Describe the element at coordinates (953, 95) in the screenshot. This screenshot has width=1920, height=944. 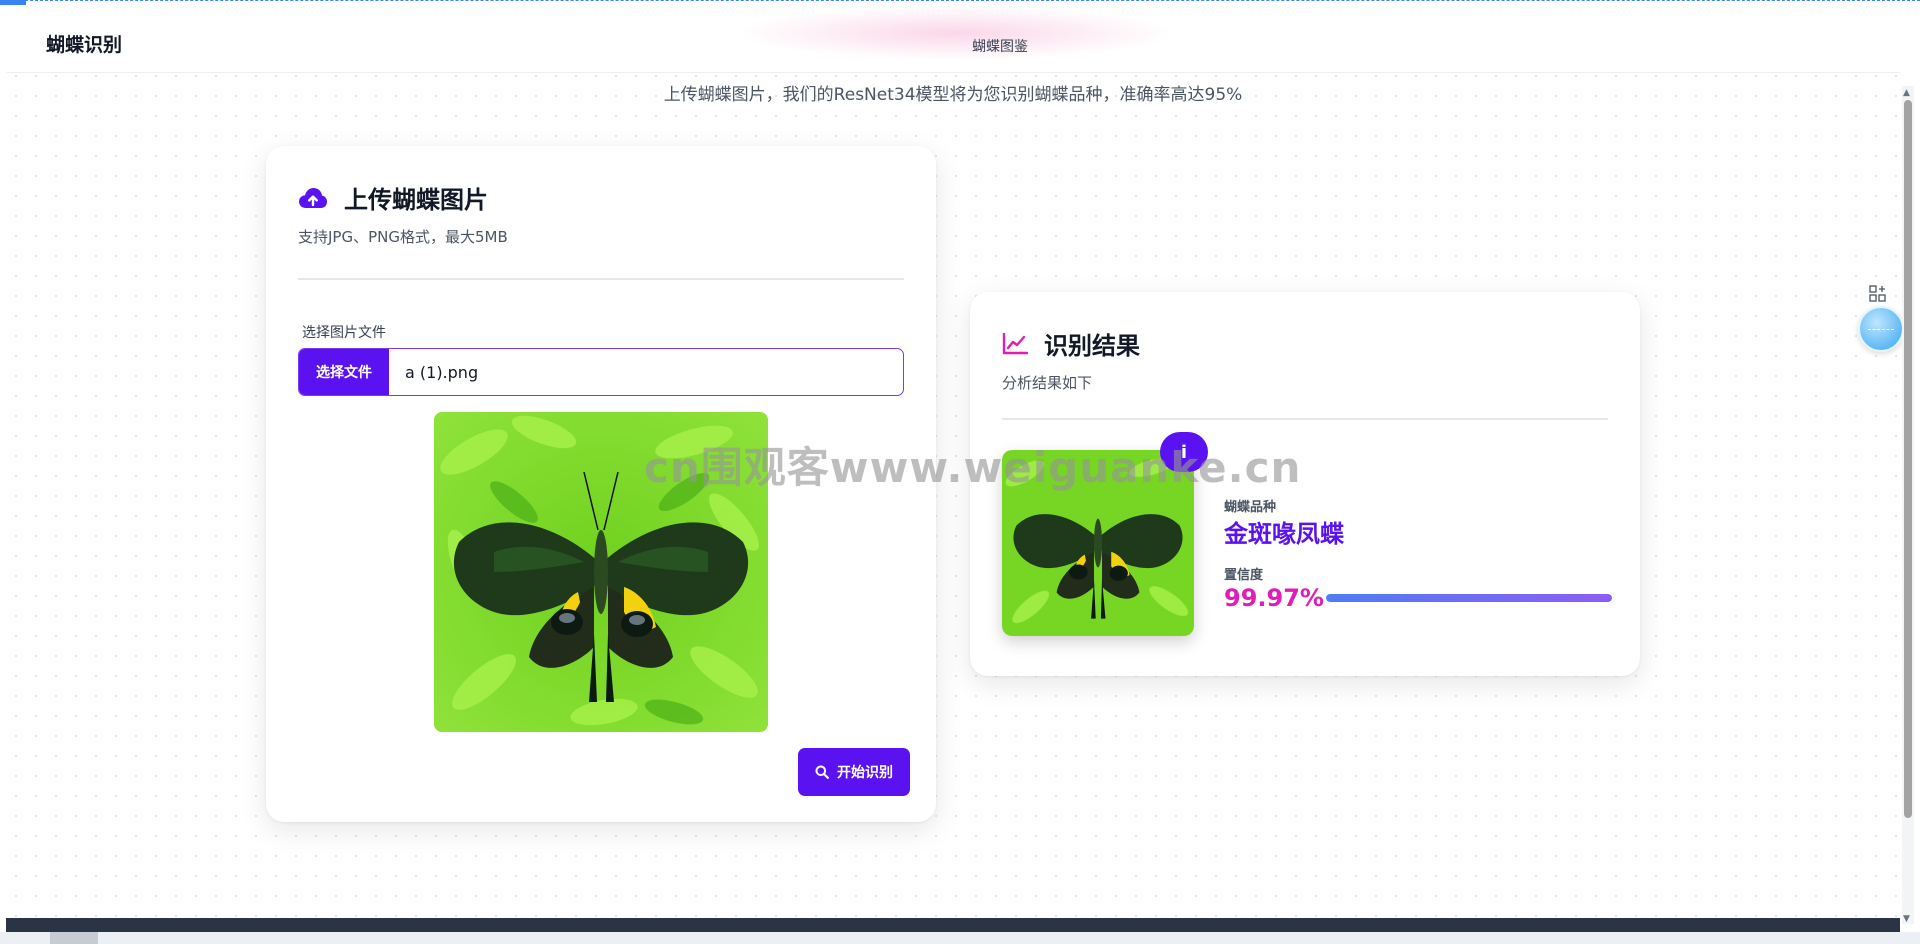
I see `hero-subtitle: 上传蝴蝶图片，我们的ResNet34模型将为您识别蝴蝶品种，准确率高达95%` at that location.